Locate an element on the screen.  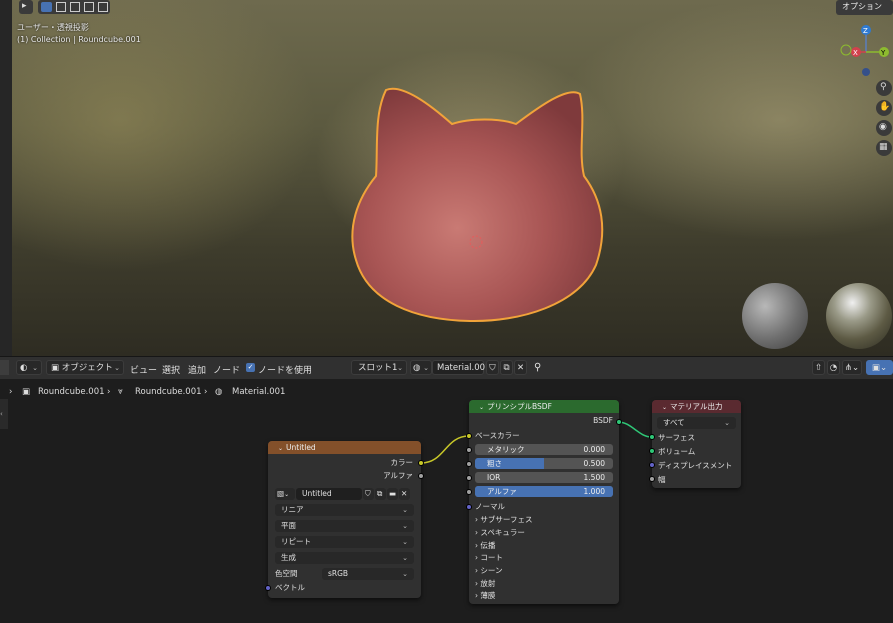
alpha-value: 1.000 is located at coordinates (594, 491).